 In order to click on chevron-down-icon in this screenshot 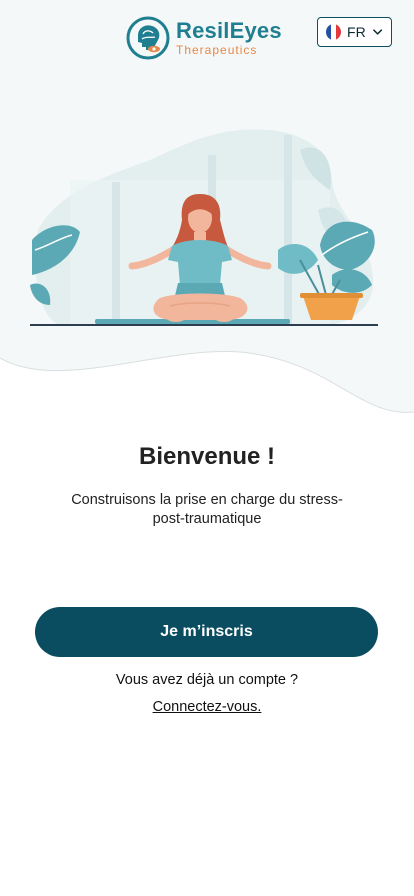, I will do `click(377, 32)`.